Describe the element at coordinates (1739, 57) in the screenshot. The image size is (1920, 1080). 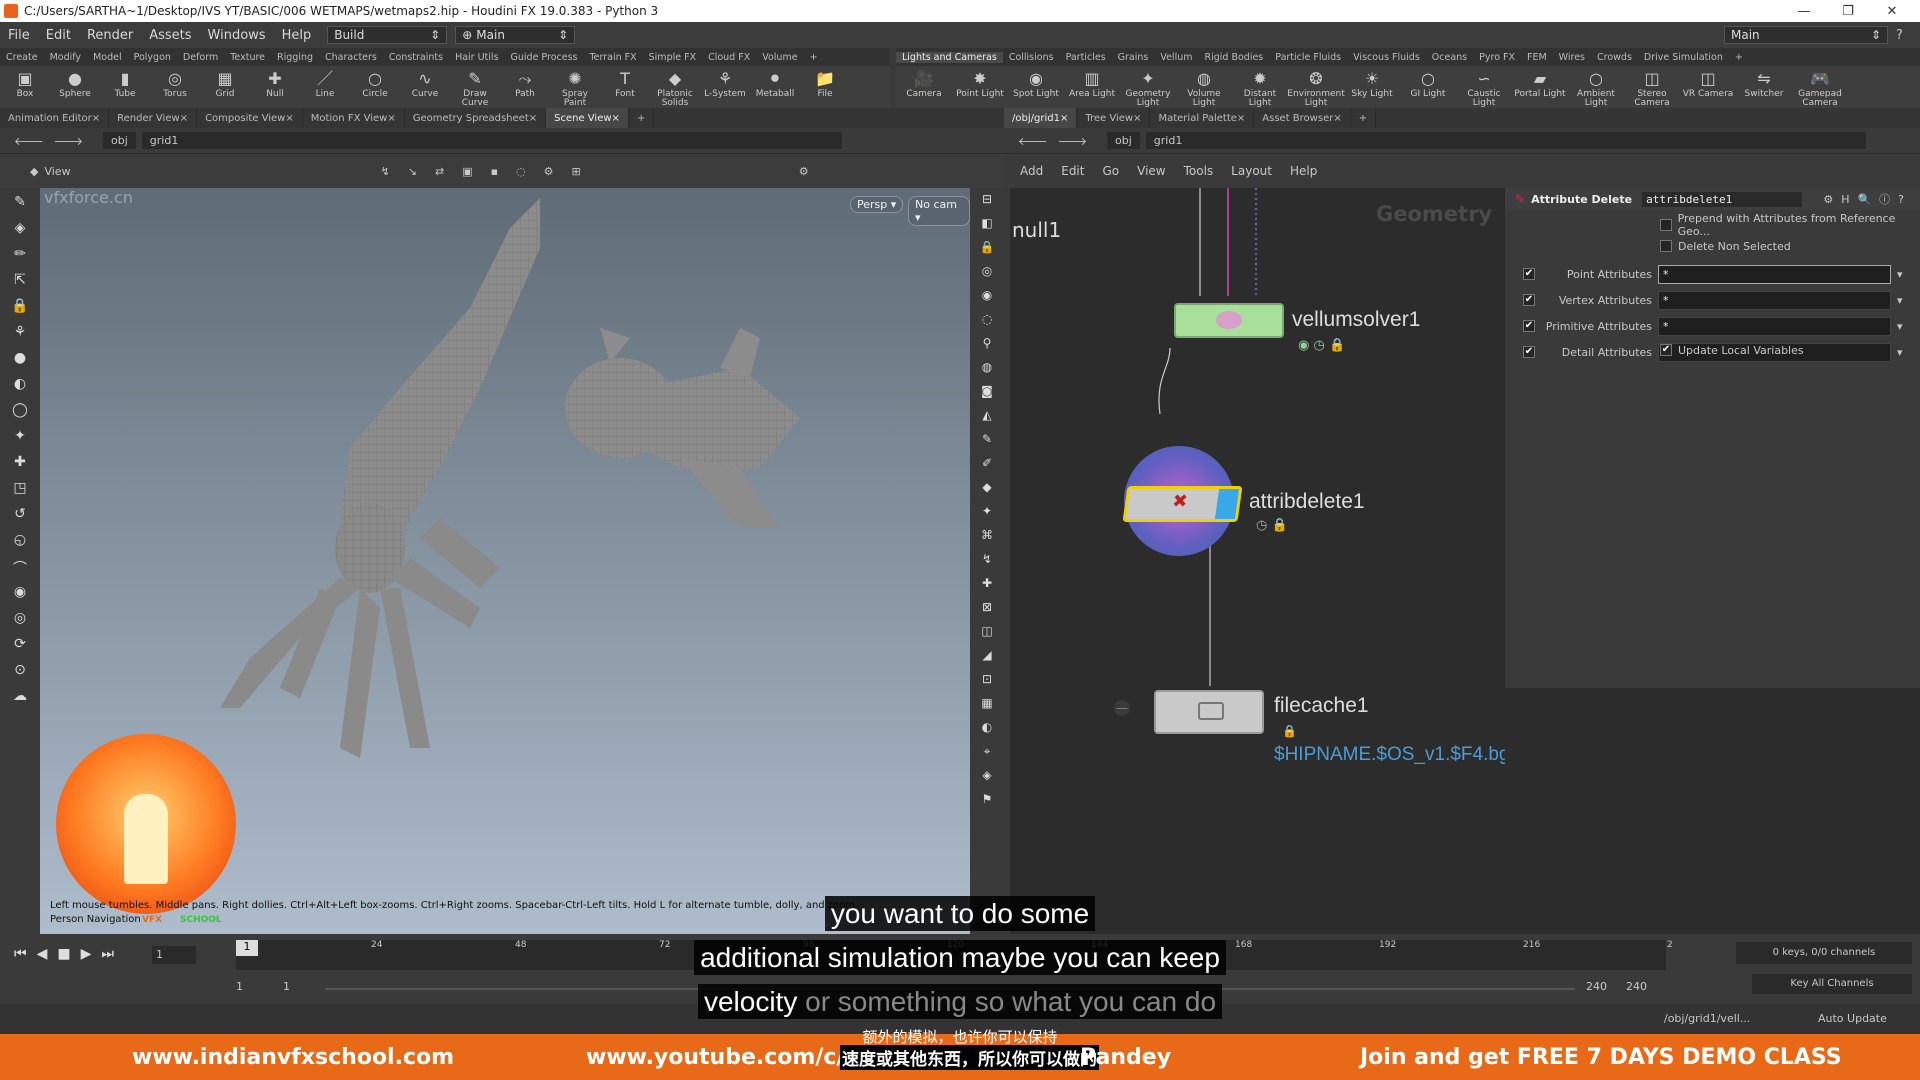
I see `add-shelf-tab-icon: +` at that location.